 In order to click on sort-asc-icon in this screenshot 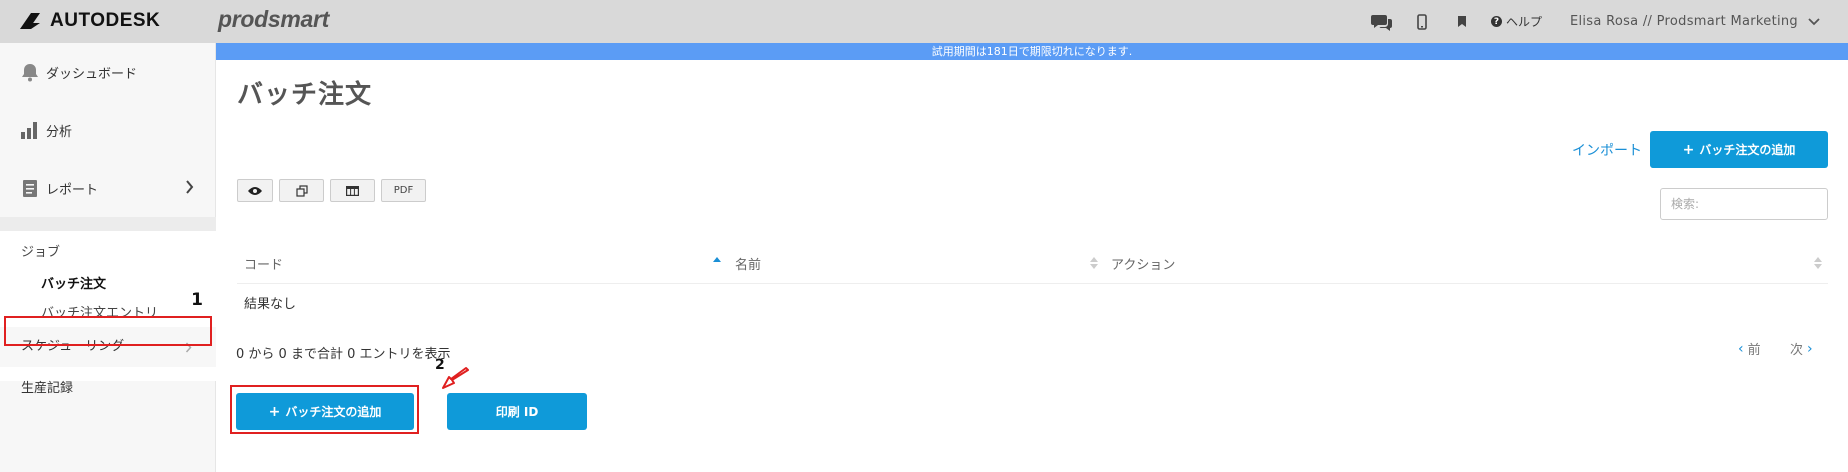, I will do `click(717, 259)`.